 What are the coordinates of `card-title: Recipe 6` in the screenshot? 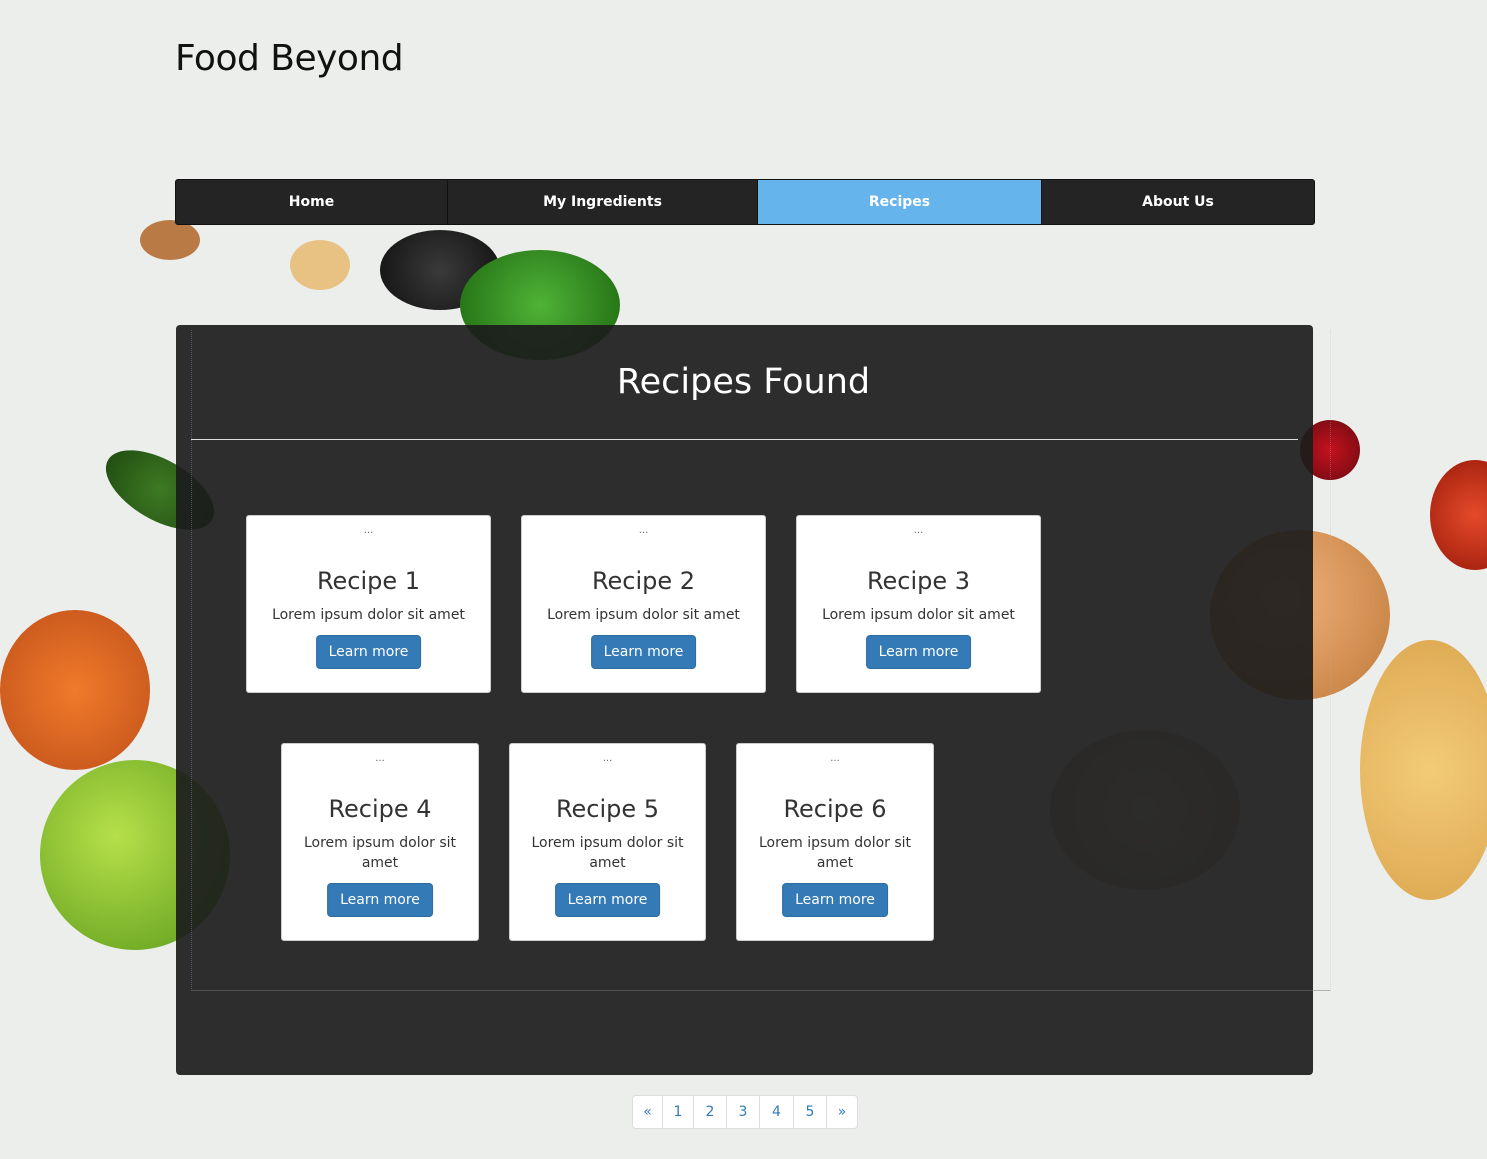 It's located at (835, 809).